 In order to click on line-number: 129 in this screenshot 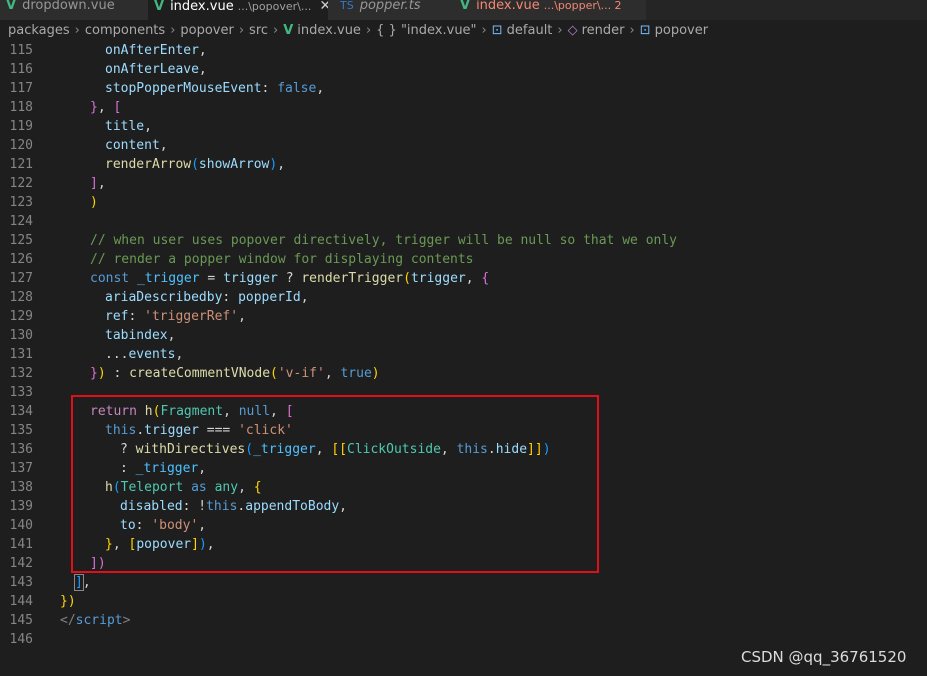, I will do `click(21, 316)`.